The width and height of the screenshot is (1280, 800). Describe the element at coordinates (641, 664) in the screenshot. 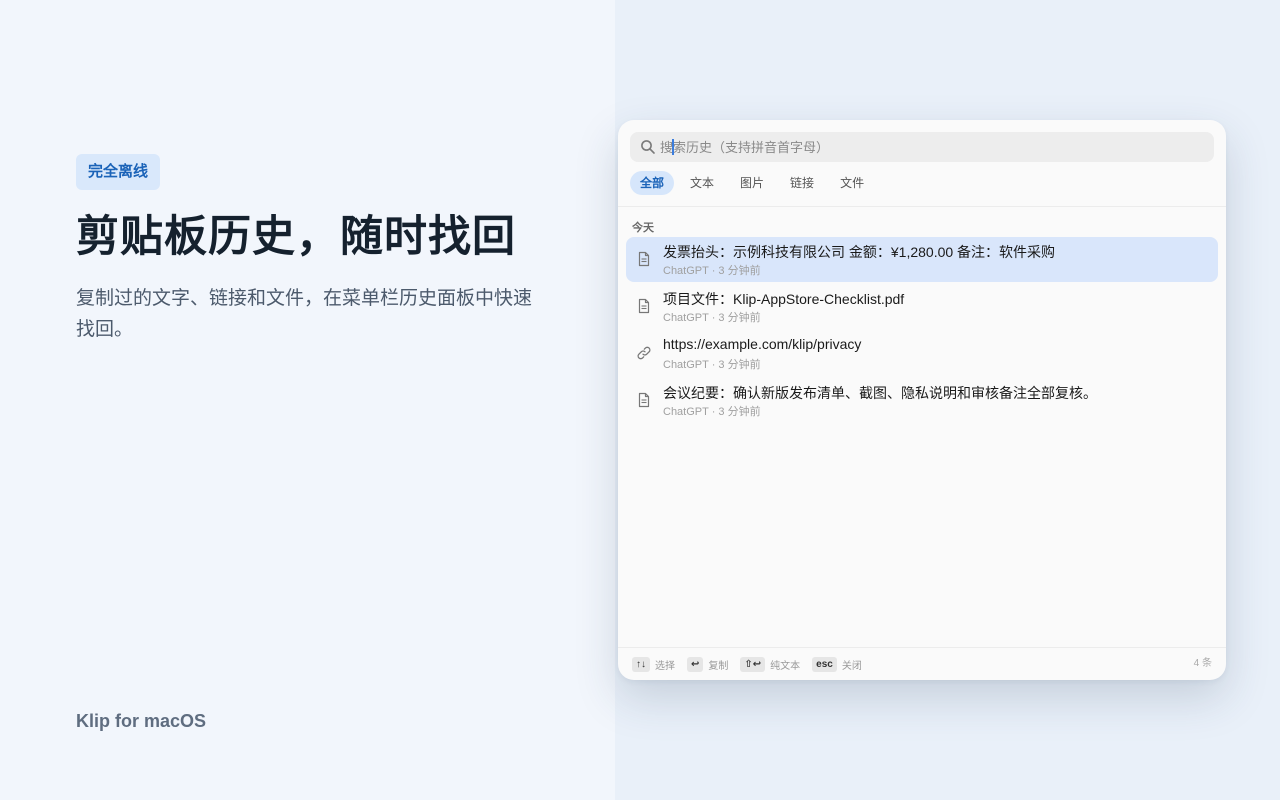

I see `key-arrows: ↑↓` at that location.